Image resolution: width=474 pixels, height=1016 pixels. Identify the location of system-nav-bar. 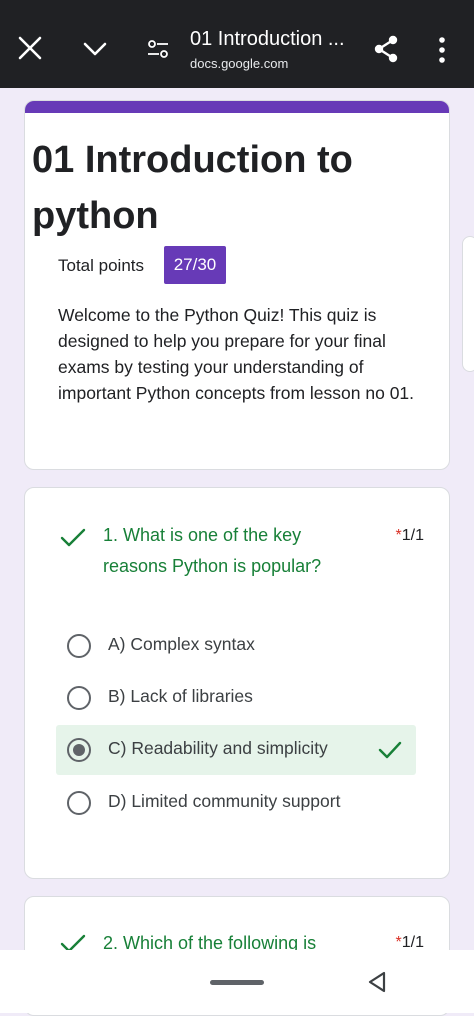
(237, 981).